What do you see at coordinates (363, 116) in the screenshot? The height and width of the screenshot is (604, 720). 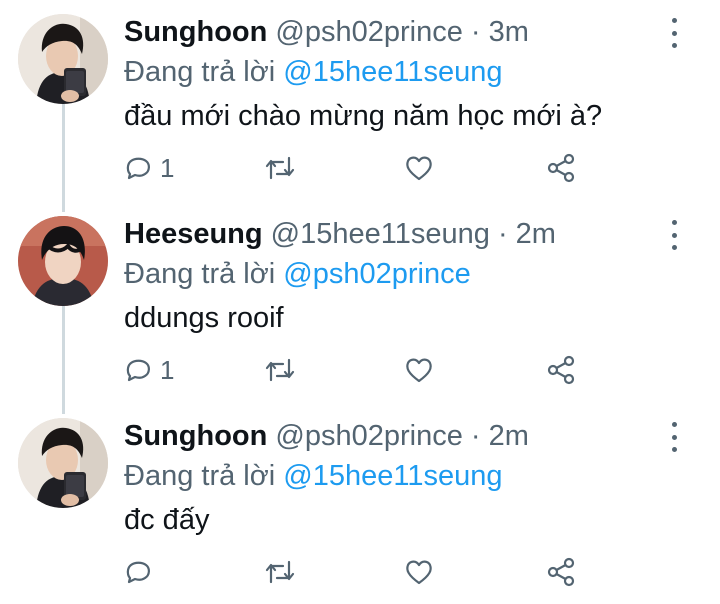 I see `tweet-text: đầu mới chào mừng năm học mới à?` at bounding box center [363, 116].